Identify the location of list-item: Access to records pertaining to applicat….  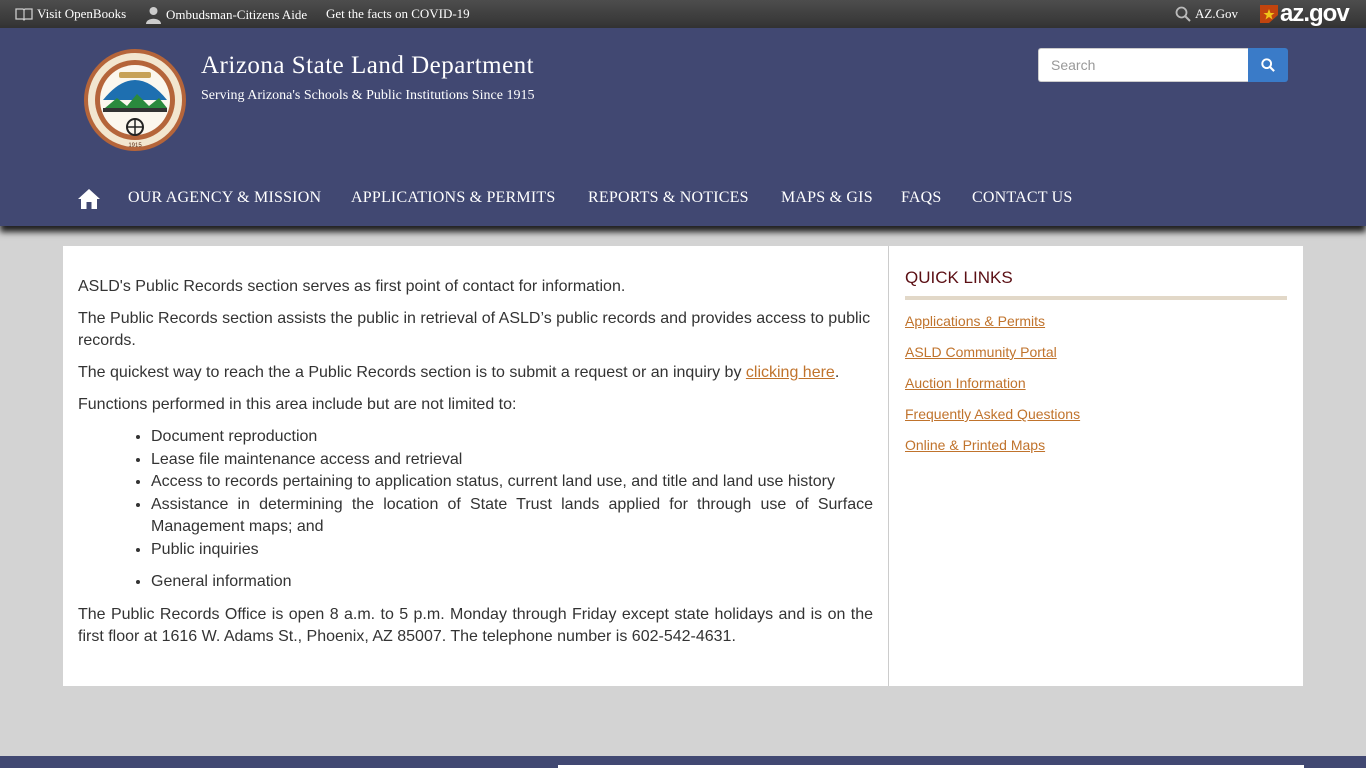
(512, 482).